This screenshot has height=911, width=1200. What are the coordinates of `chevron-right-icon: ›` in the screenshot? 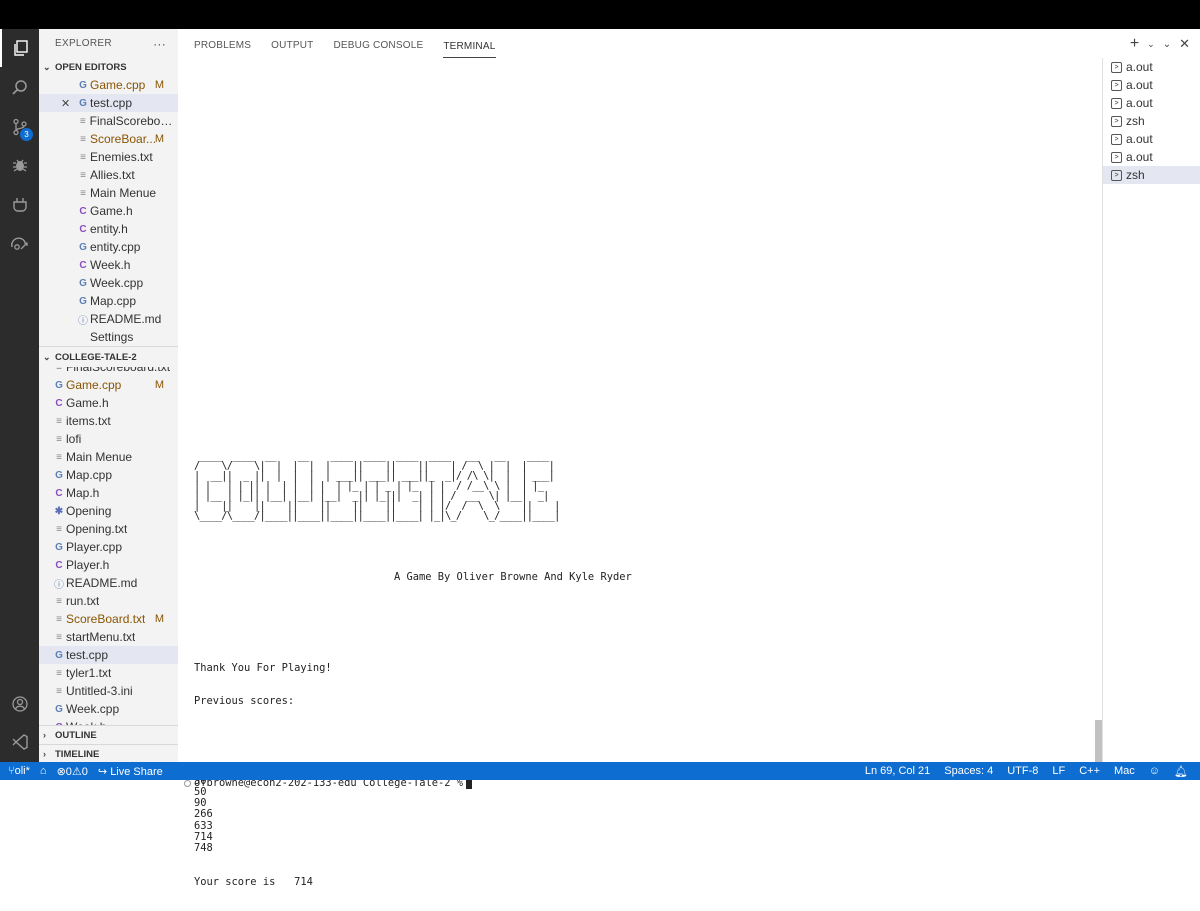 It's located at (44, 754).